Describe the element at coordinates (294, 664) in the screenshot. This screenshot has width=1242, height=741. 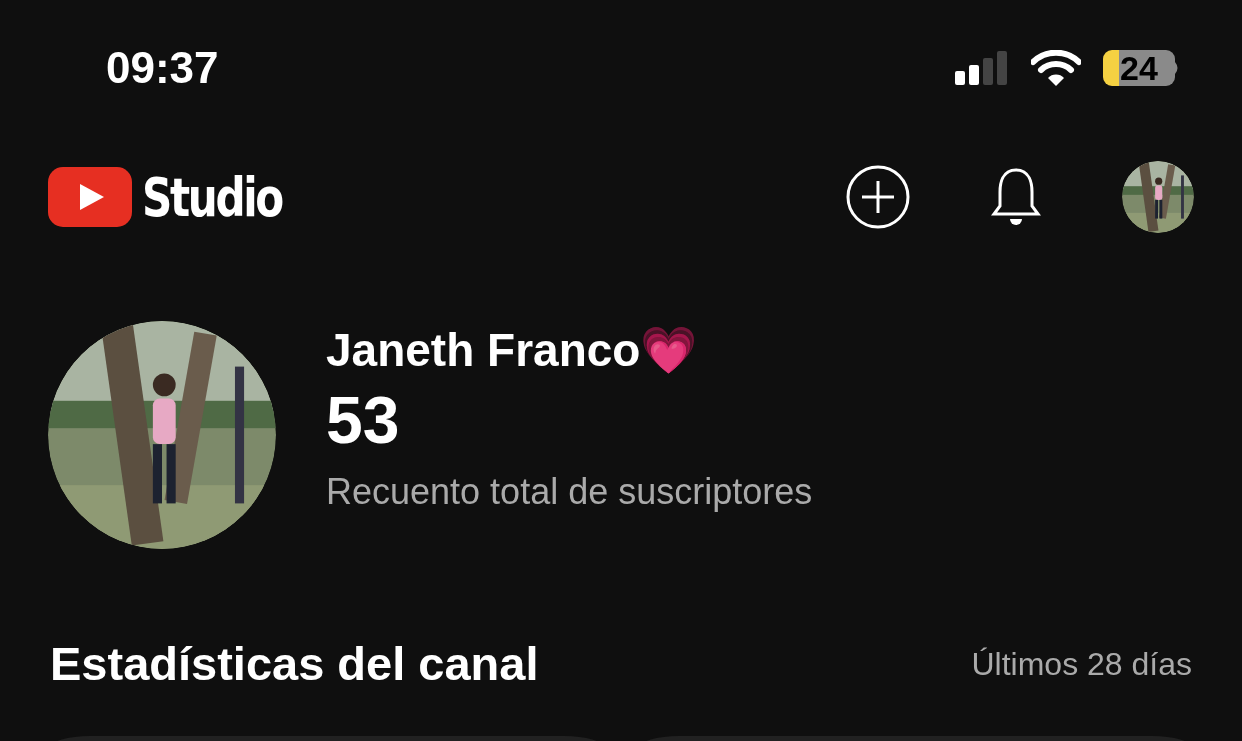
I see `section-title: Estadísticas del canal` at that location.